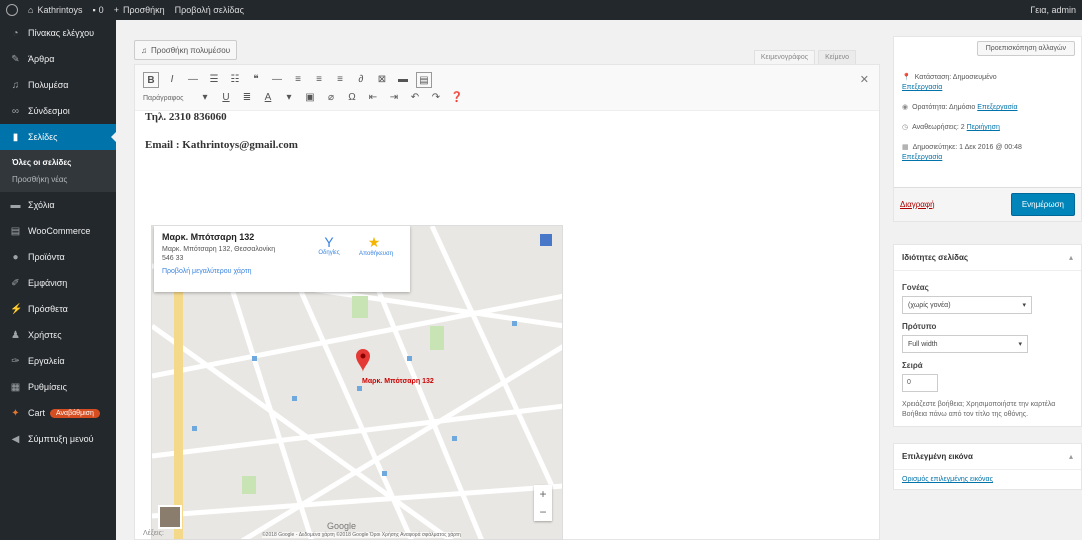  Describe the element at coordinates (967, 305) in the screenshot. I see `parent-select: (χωρίς γονέα) ▾` at that location.